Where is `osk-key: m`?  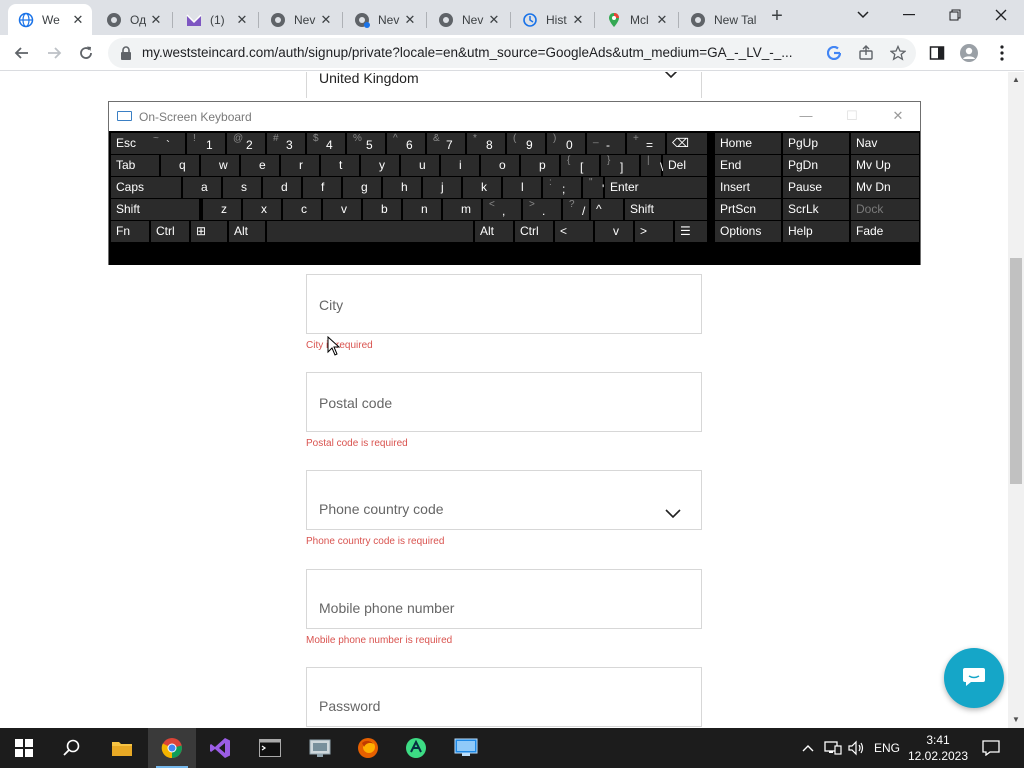
osk-key: m is located at coordinates (462, 209).